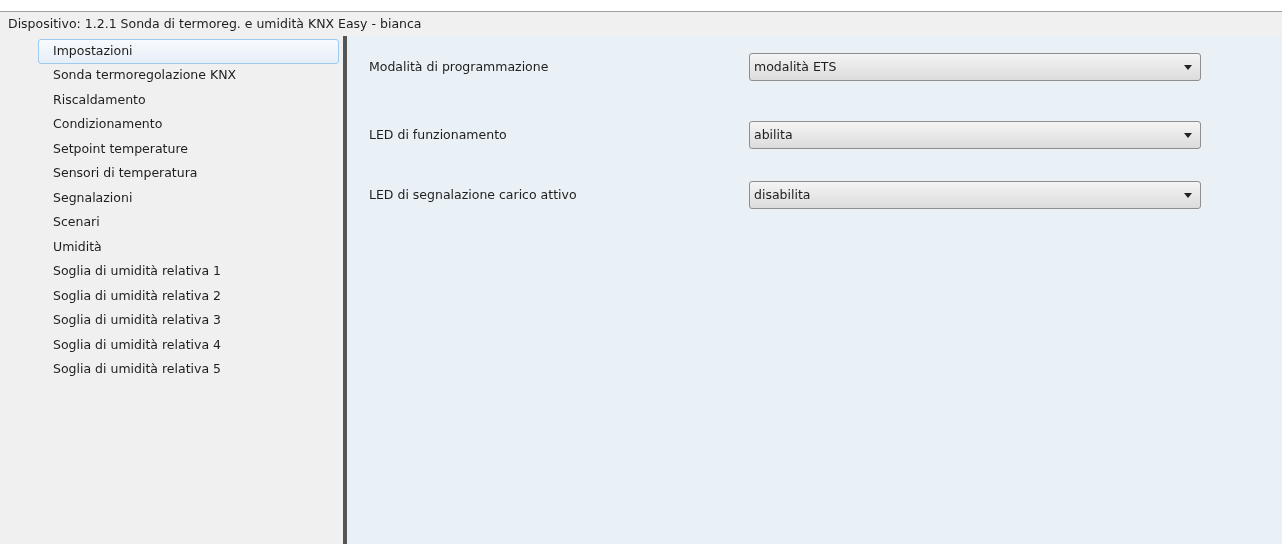 This screenshot has width=1282, height=544. What do you see at coordinates (188, 173) in the screenshot?
I see `sidebar-item: Sensori di temperatura` at bounding box center [188, 173].